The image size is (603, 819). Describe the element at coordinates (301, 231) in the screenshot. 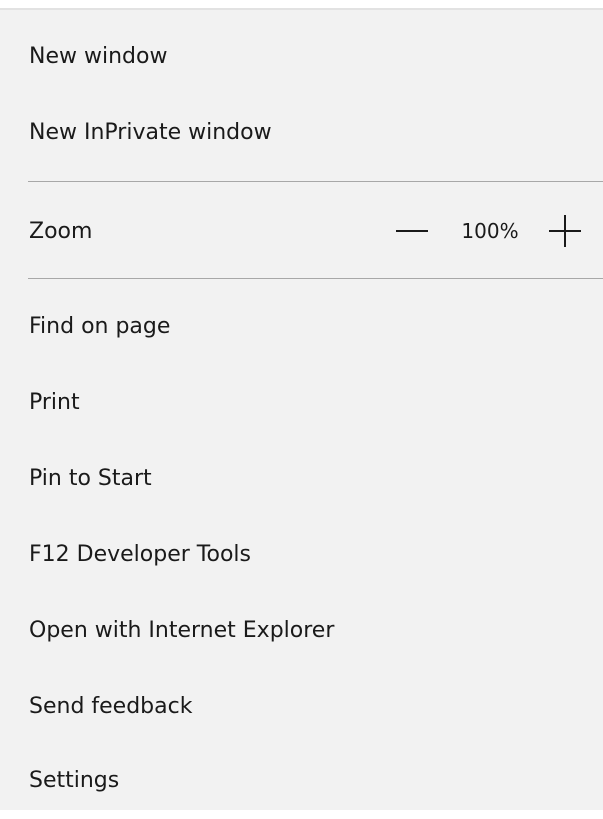

I see `zoom-row: Zoom 100%` at that location.